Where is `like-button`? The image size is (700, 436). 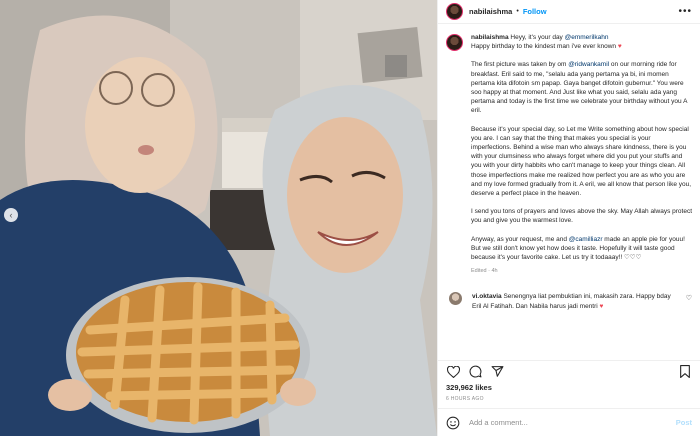
like-button is located at coordinates (453, 372).